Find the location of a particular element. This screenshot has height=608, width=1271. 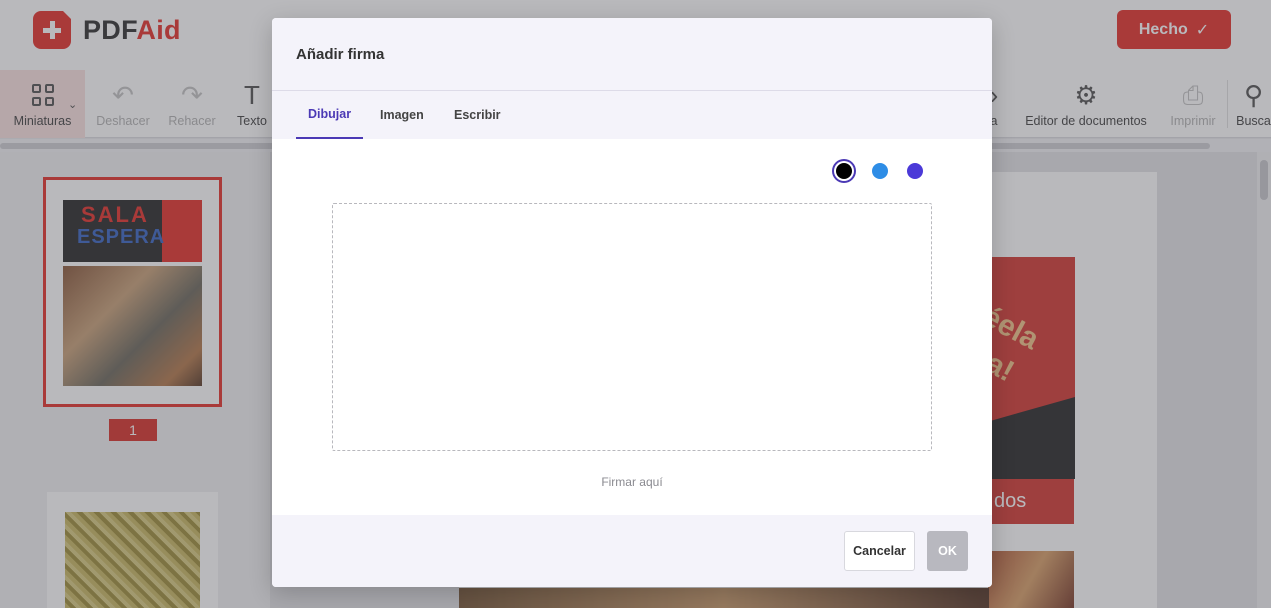

sign-here-hint: Firmar aquí is located at coordinates (632, 482).